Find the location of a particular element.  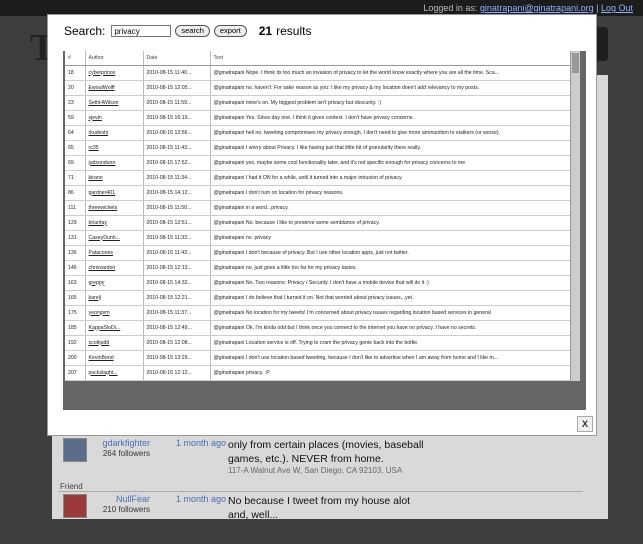

table-cell: judsondunn is located at coordinates (114, 163).